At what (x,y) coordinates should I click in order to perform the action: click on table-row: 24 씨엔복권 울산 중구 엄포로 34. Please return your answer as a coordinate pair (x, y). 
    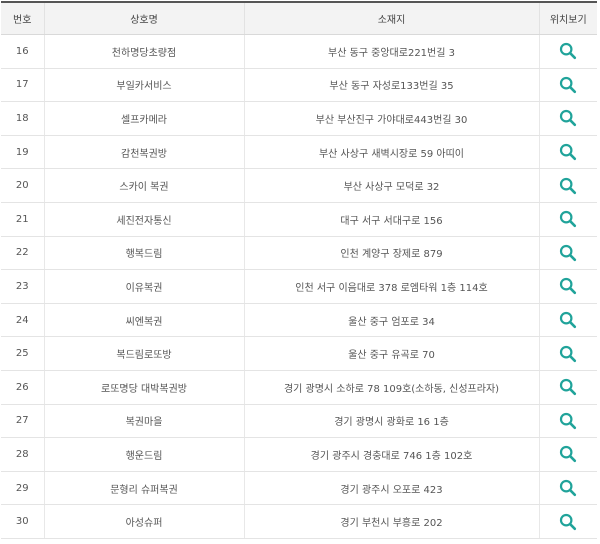
    Looking at the image, I should click on (299, 320).